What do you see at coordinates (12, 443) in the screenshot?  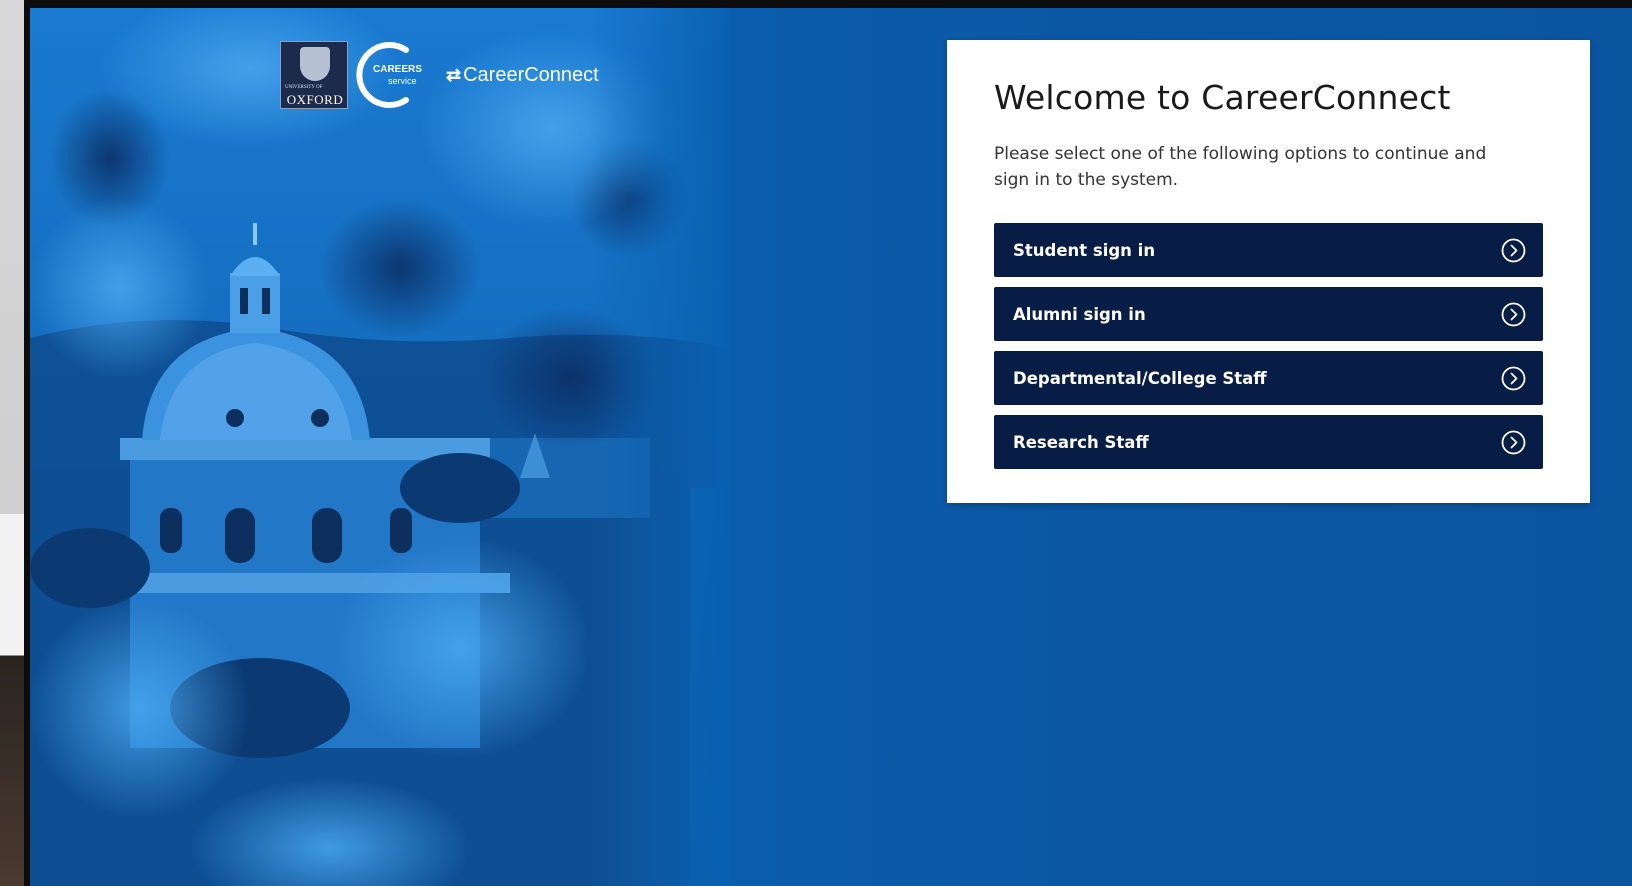 I see `background-window-edge` at bounding box center [12, 443].